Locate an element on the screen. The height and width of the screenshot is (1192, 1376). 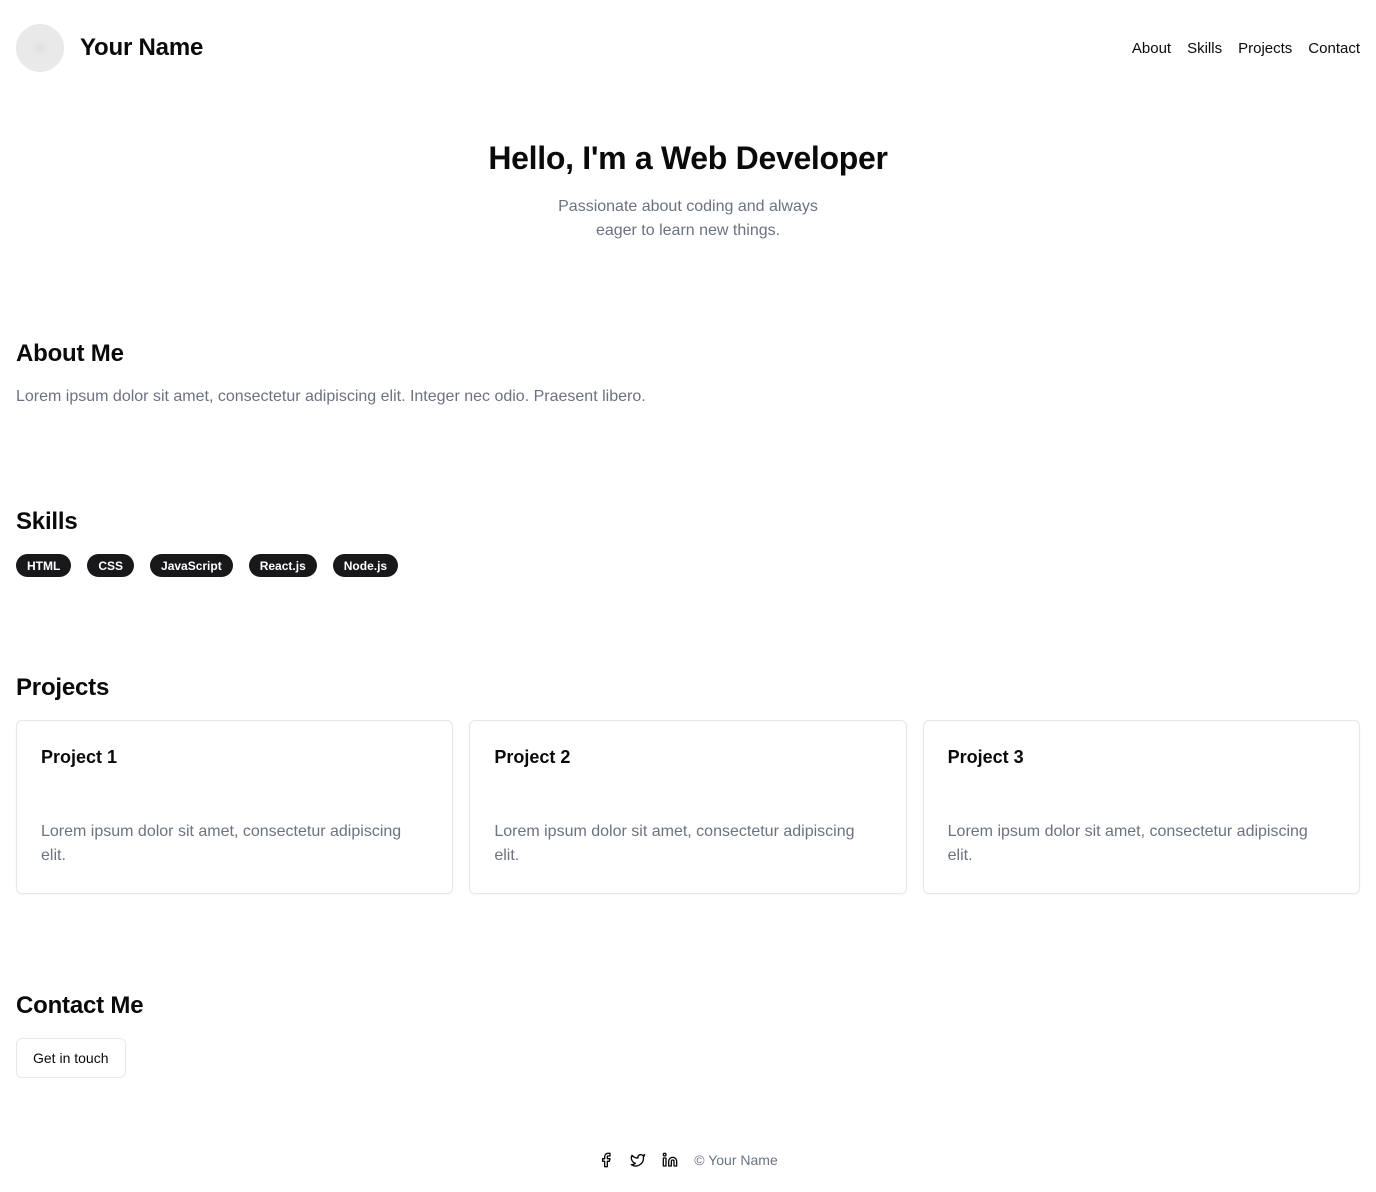
facebook-icon is located at coordinates (606, 1160).